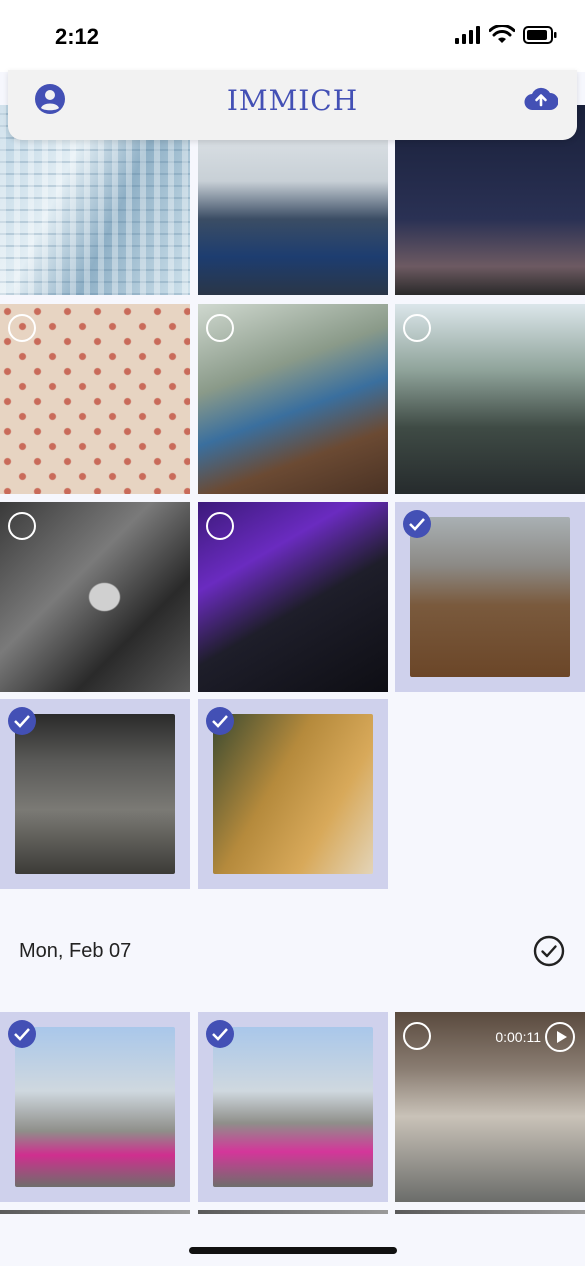 The image size is (585, 1266). What do you see at coordinates (293, 597) in the screenshot?
I see `photo-tile-desk-monitor` at bounding box center [293, 597].